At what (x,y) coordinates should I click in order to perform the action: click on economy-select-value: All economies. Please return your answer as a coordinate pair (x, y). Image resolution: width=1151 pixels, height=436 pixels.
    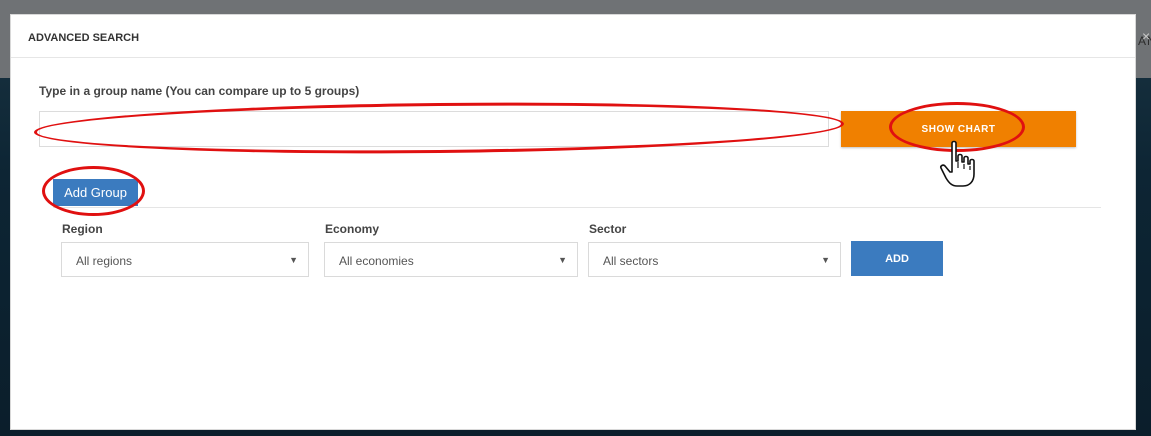
    Looking at the image, I should click on (376, 261).